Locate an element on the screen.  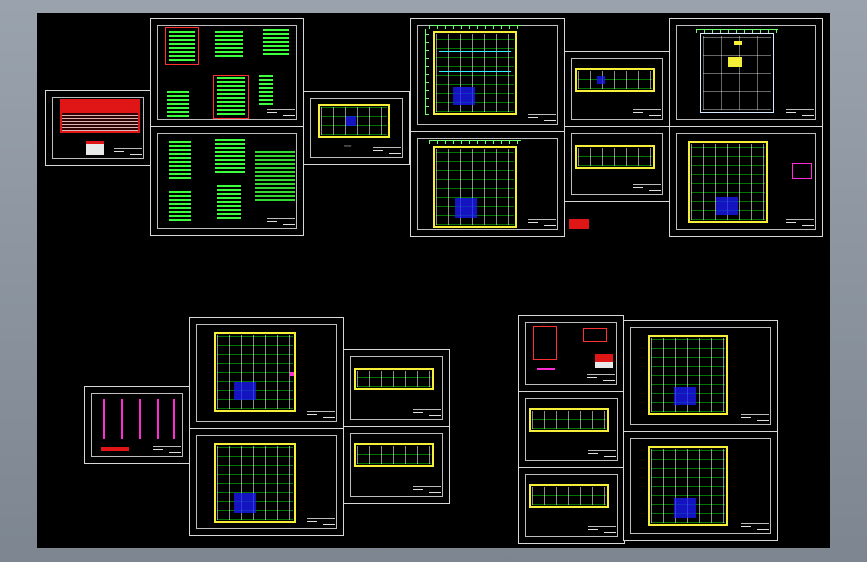
roof-plan is located at coordinates (737, 73).